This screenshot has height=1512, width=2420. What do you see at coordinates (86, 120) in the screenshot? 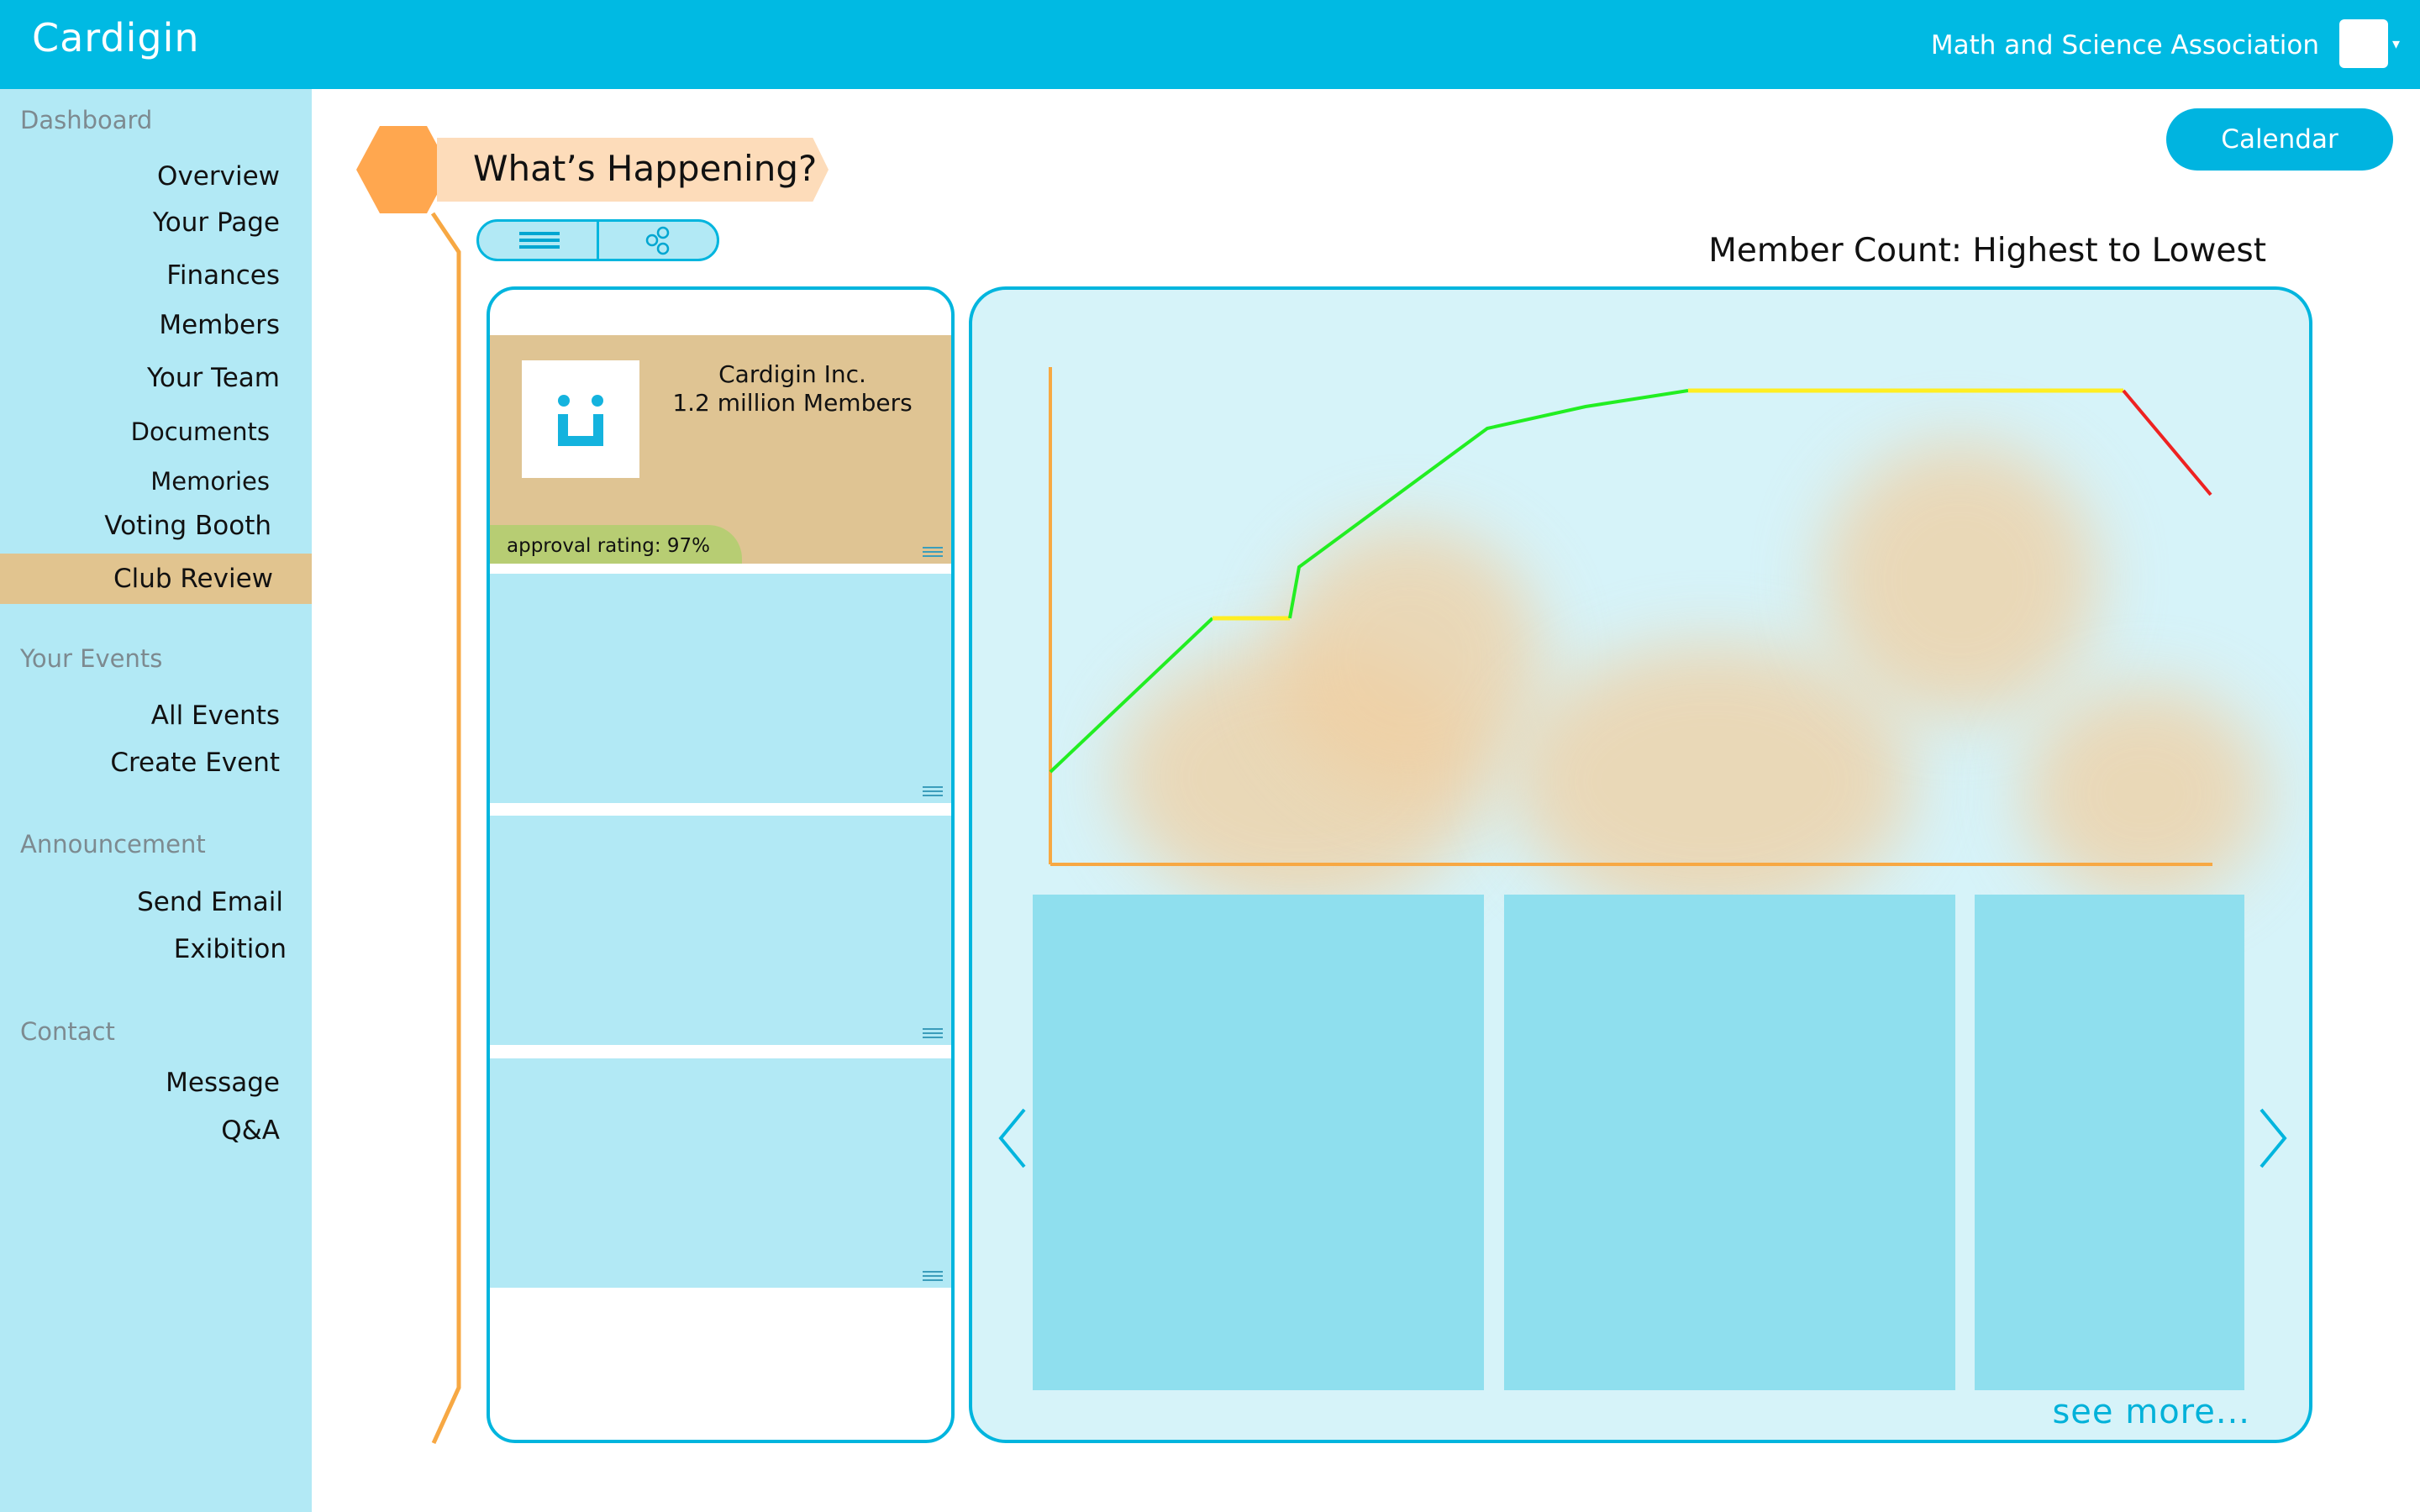
I see `sidebar-section-dashboard: Dashboard` at bounding box center [86, 120].